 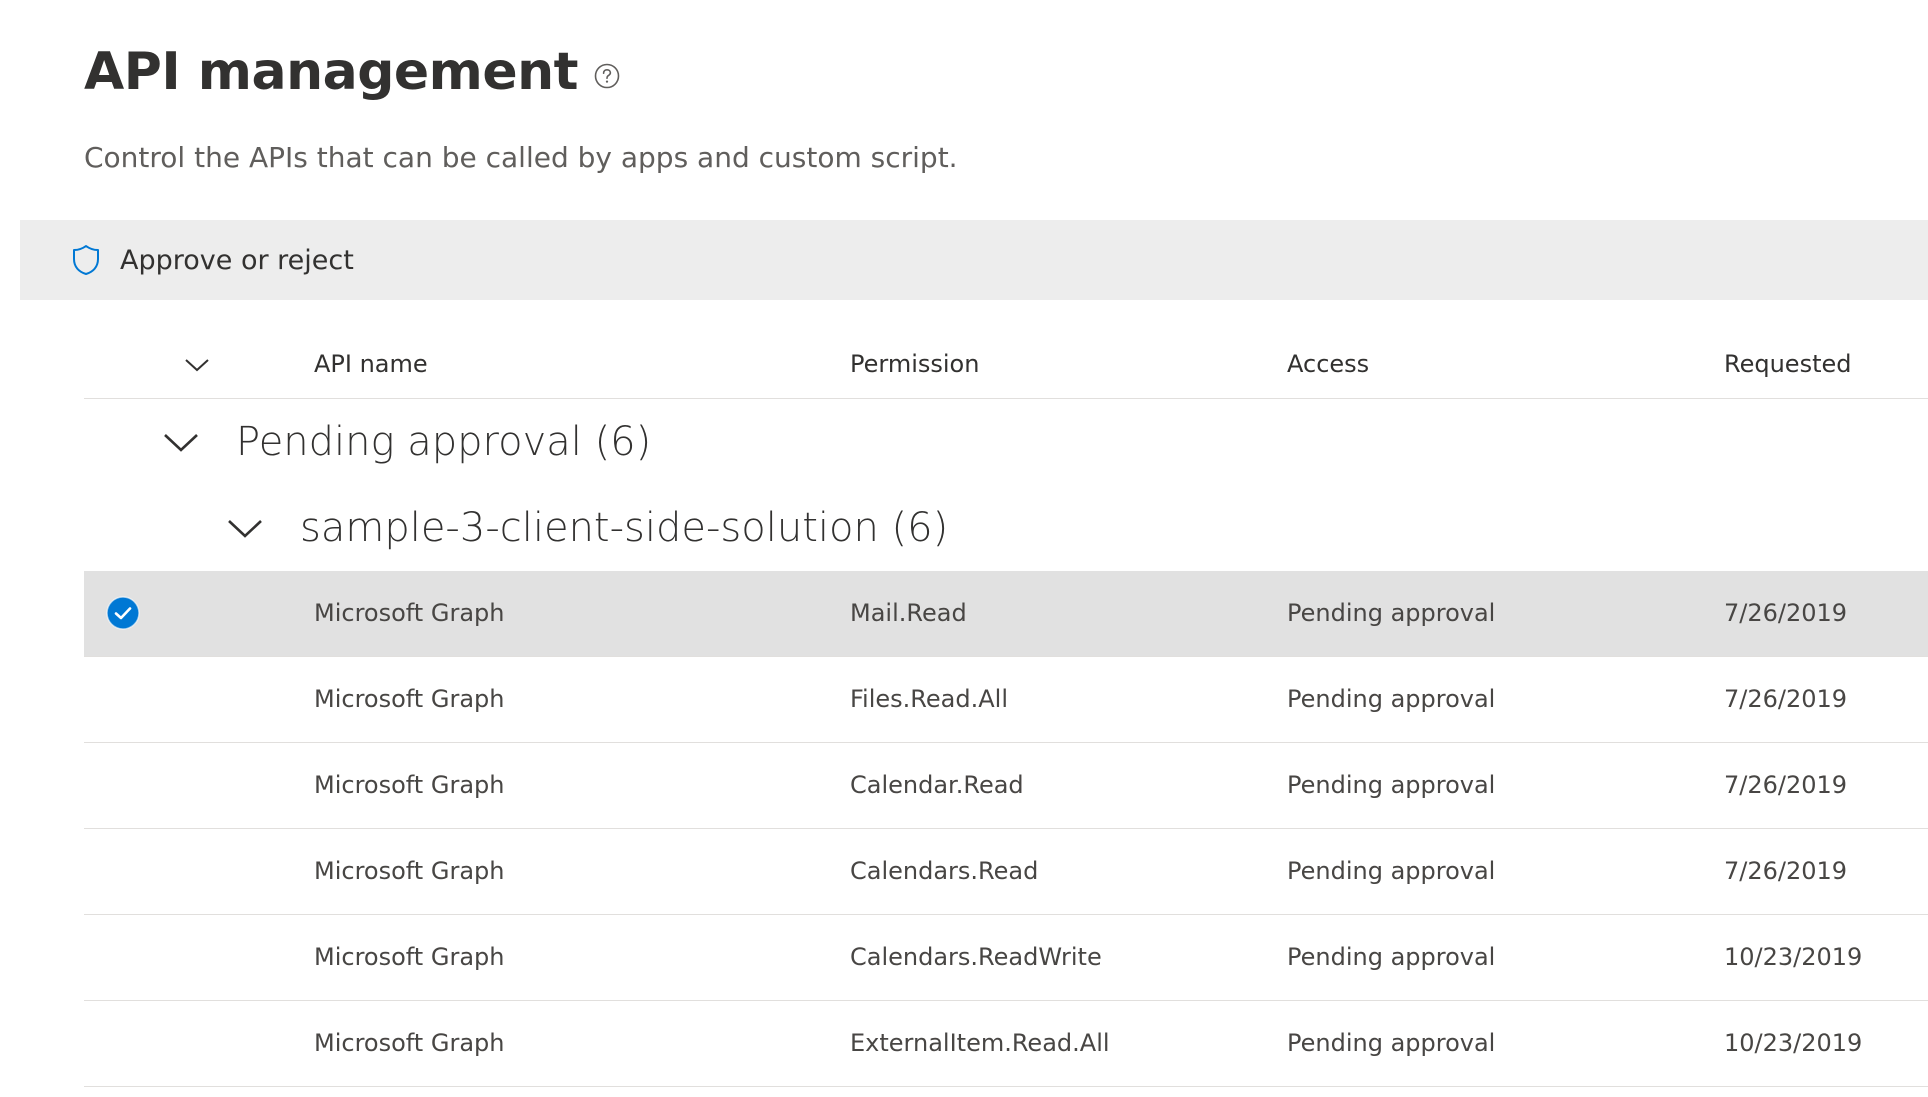 I want to click on group-header-pending-approval: Pending approval (6), so click(x=1006, y=442).